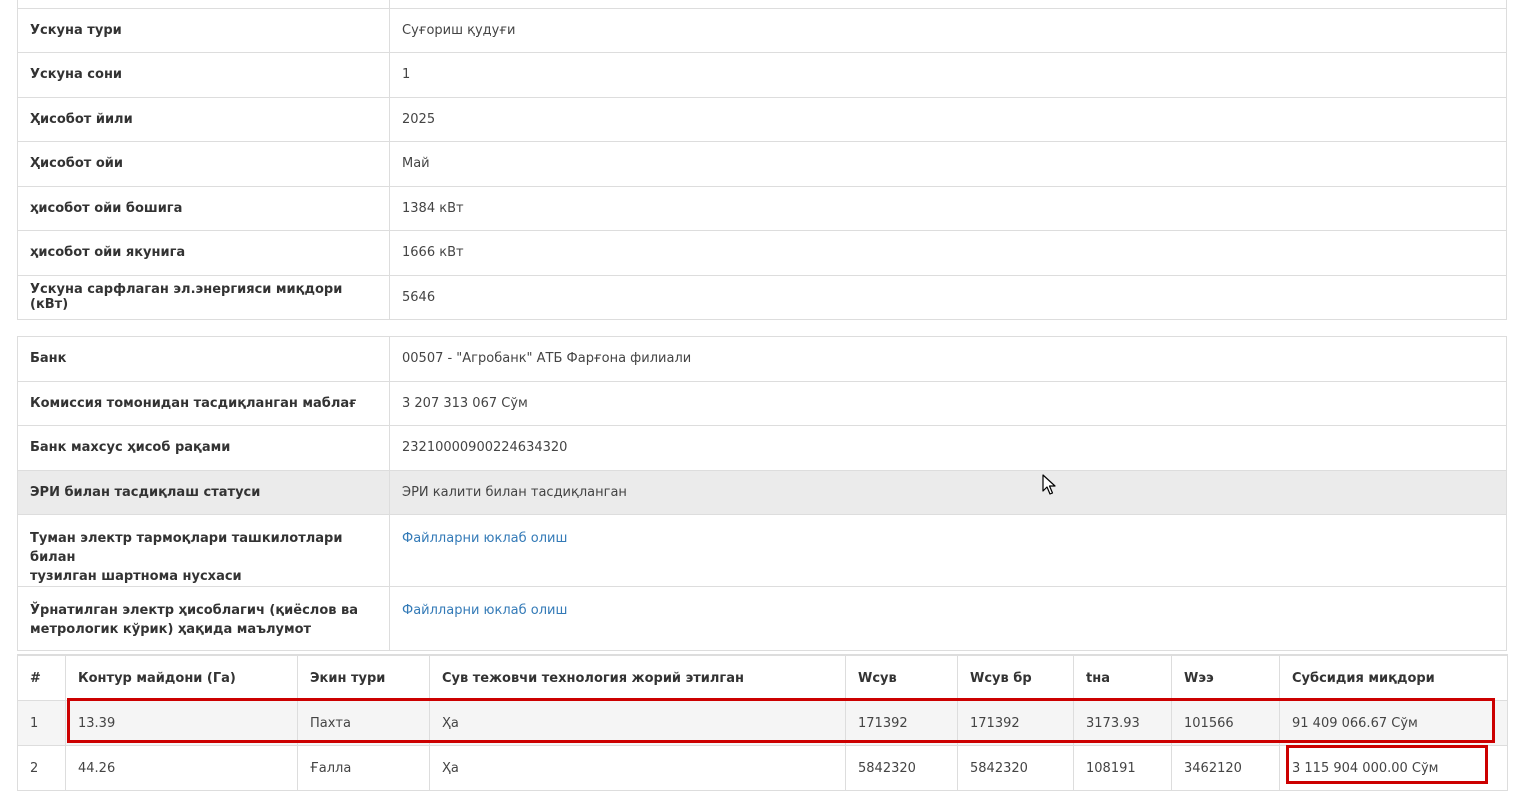 The width and height of the screenshot is (1516, 791). Describe the element at coordinates (948, 550) in the screenshot. I see `contract-value: Файлларни юклаб олиш` at that location.